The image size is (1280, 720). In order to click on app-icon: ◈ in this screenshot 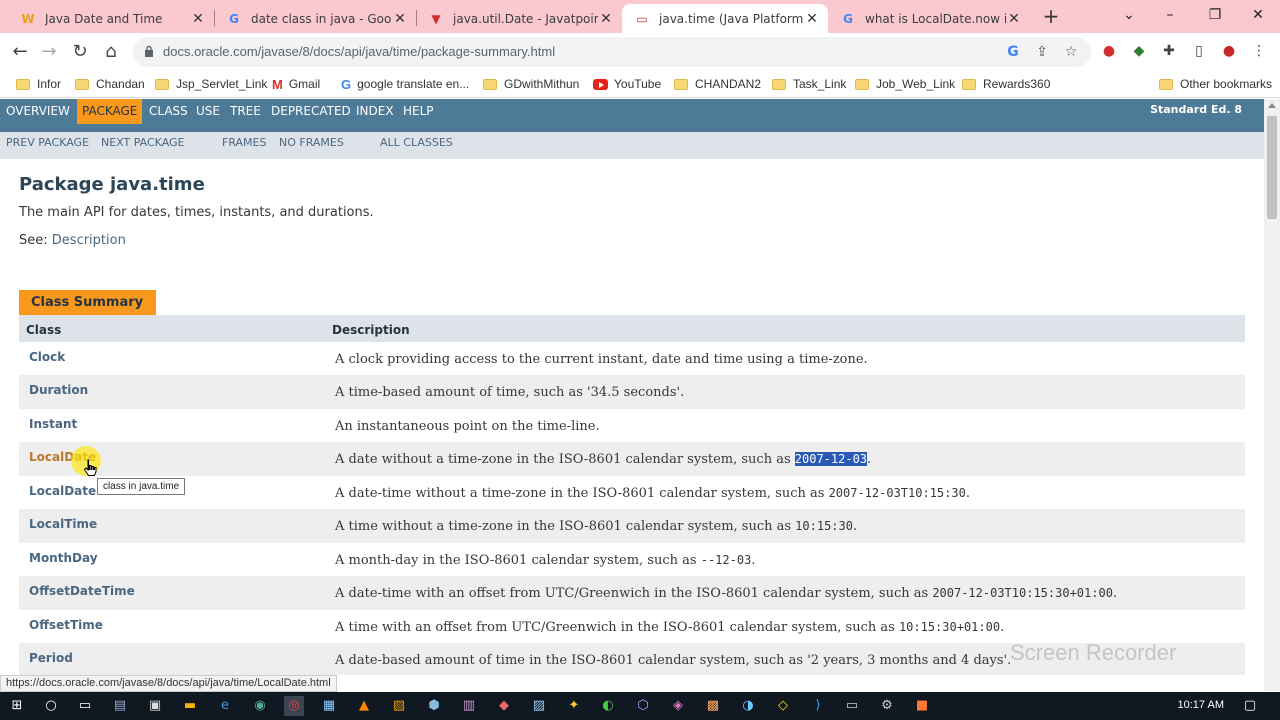, I will do `click(678, 706)`.